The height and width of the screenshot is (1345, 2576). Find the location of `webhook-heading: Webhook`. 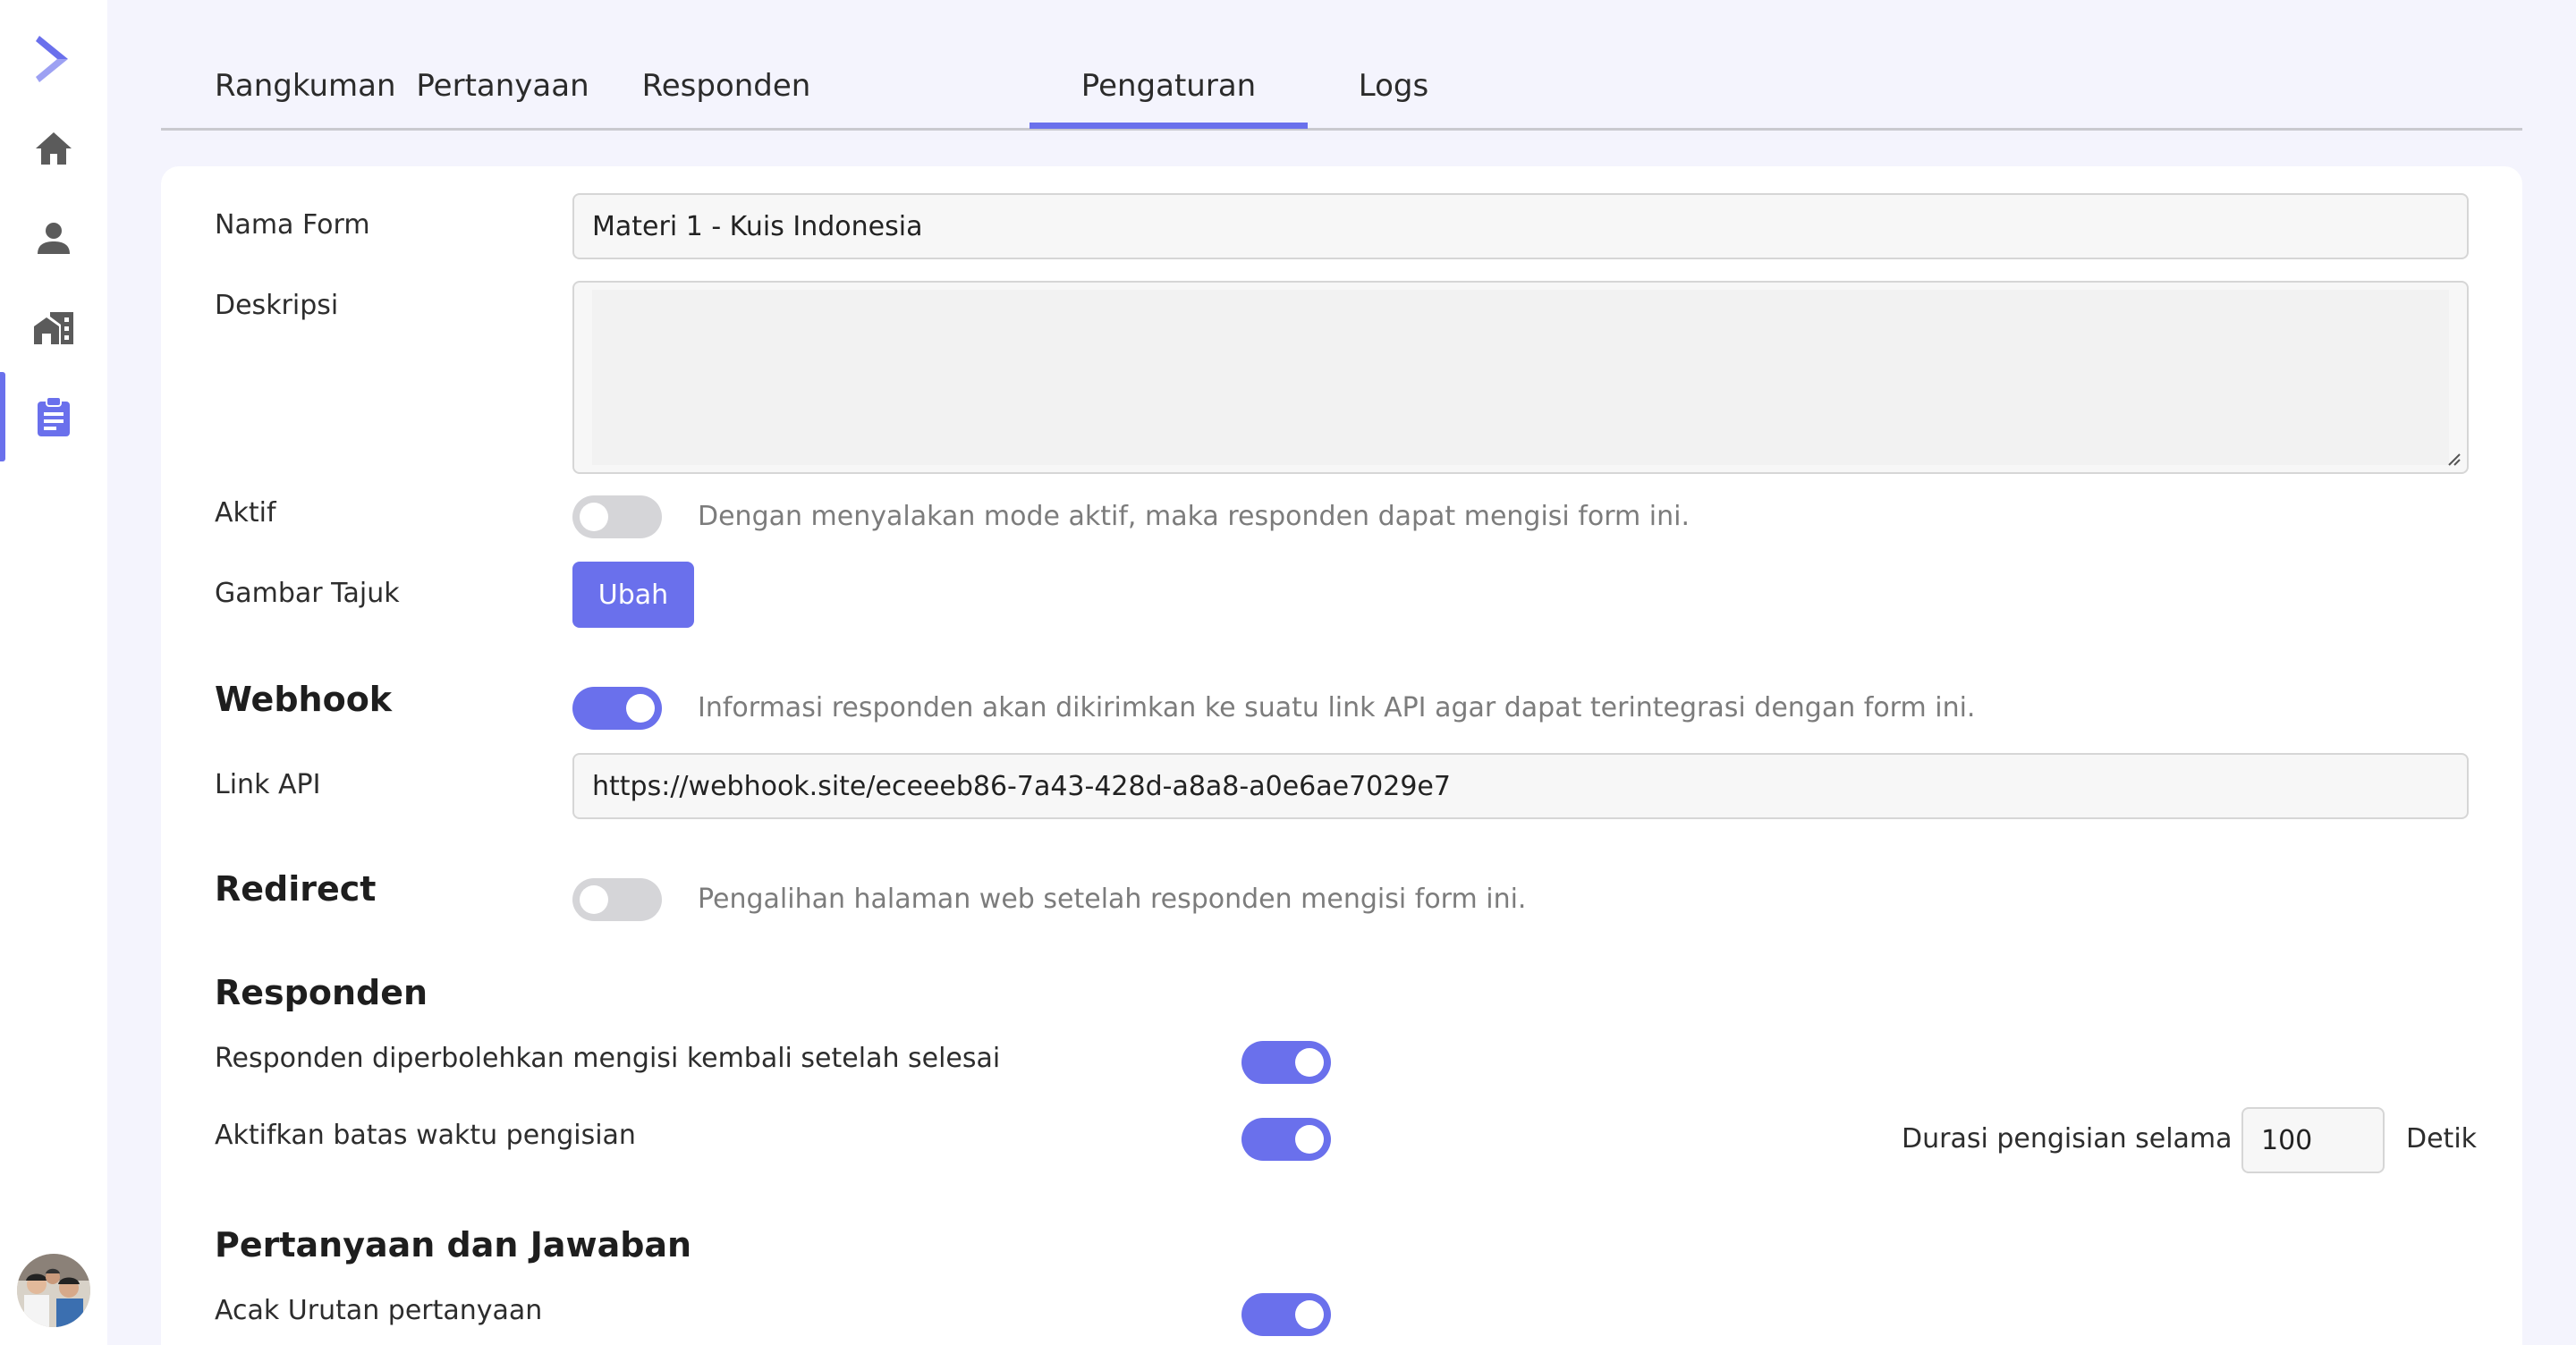

webhook-heading: Webhook is located at coordinates (304, 699).